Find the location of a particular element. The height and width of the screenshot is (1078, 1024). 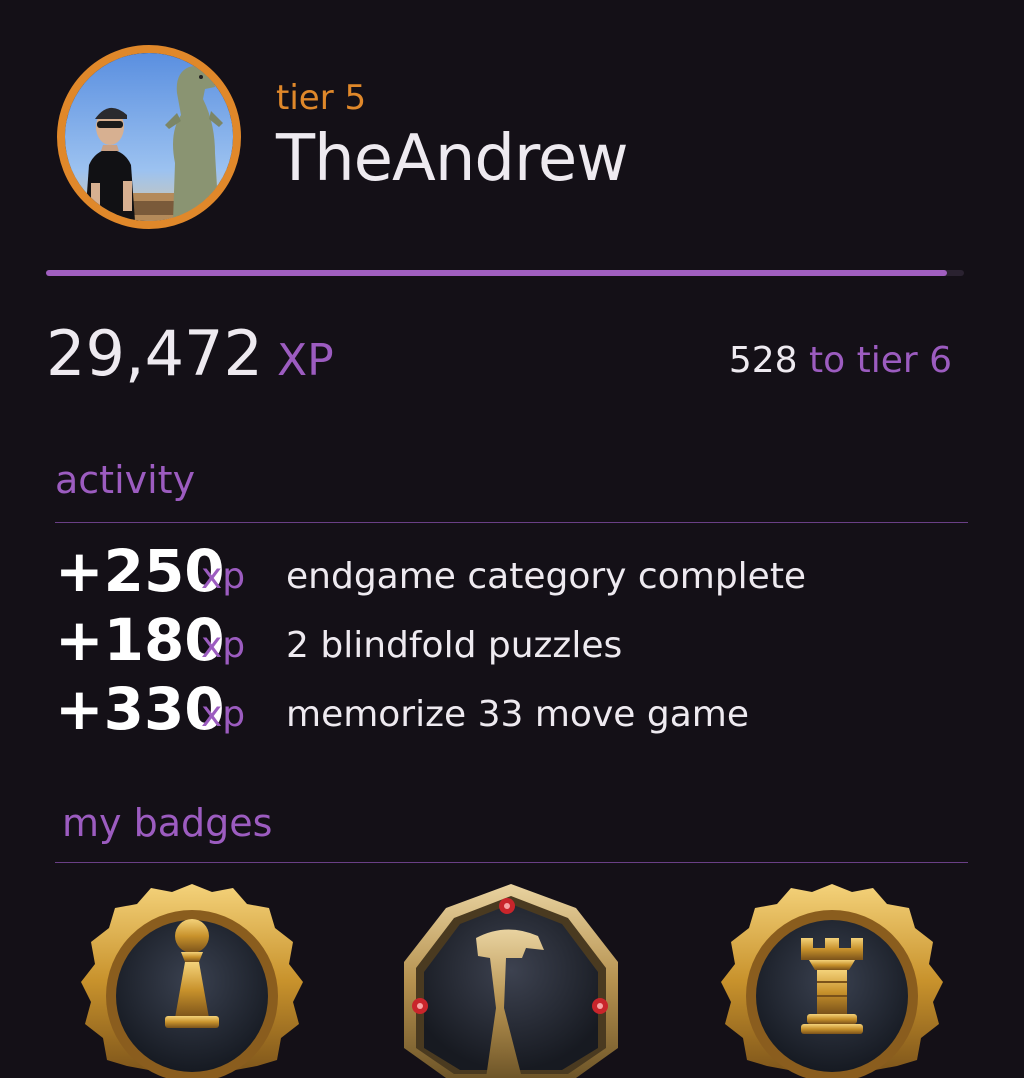

activity-divider is located at coordinates (511, 522).